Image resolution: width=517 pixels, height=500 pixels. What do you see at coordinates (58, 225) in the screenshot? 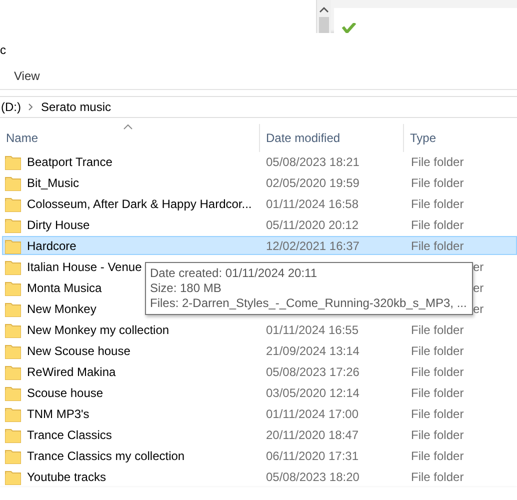
I see `file-name: Dirty House` at bounding box center [58, 225].